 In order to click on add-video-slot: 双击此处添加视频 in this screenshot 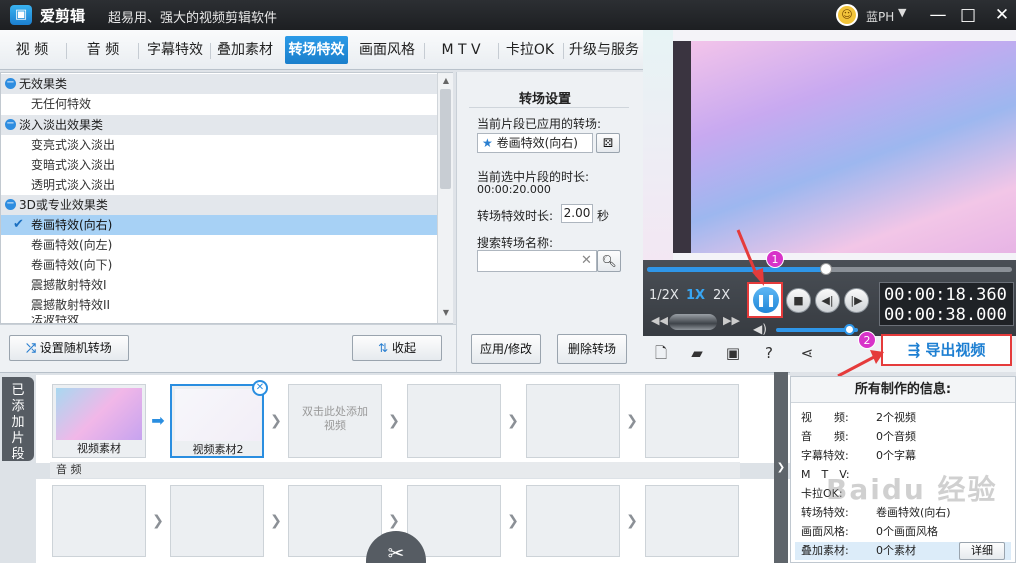, I will do `click(335, 421)`.